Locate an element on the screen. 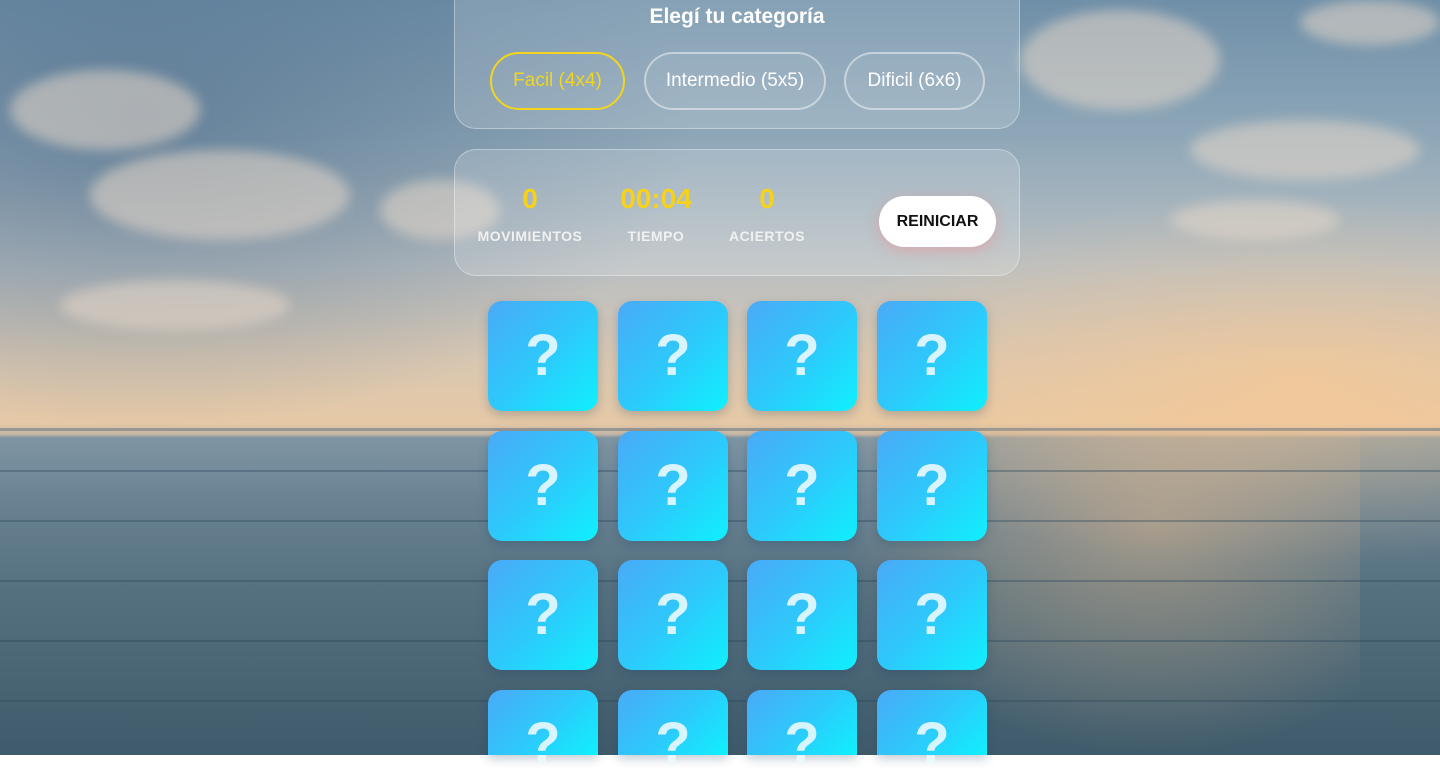 The width and height of the screenshot is (1440, 776). time-value: 00:04 is located at coordinates (656, 198).